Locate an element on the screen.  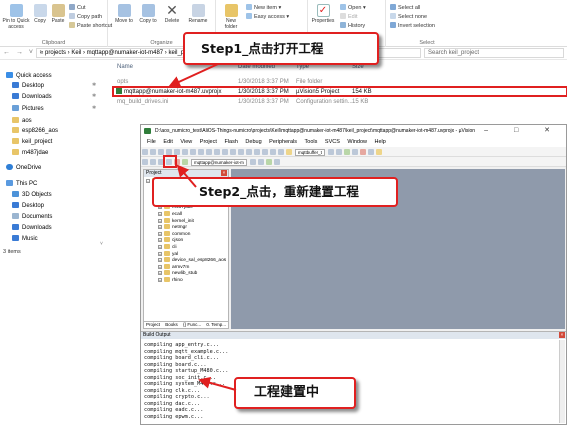
step2-arrow is located at coordinates (186, 176).